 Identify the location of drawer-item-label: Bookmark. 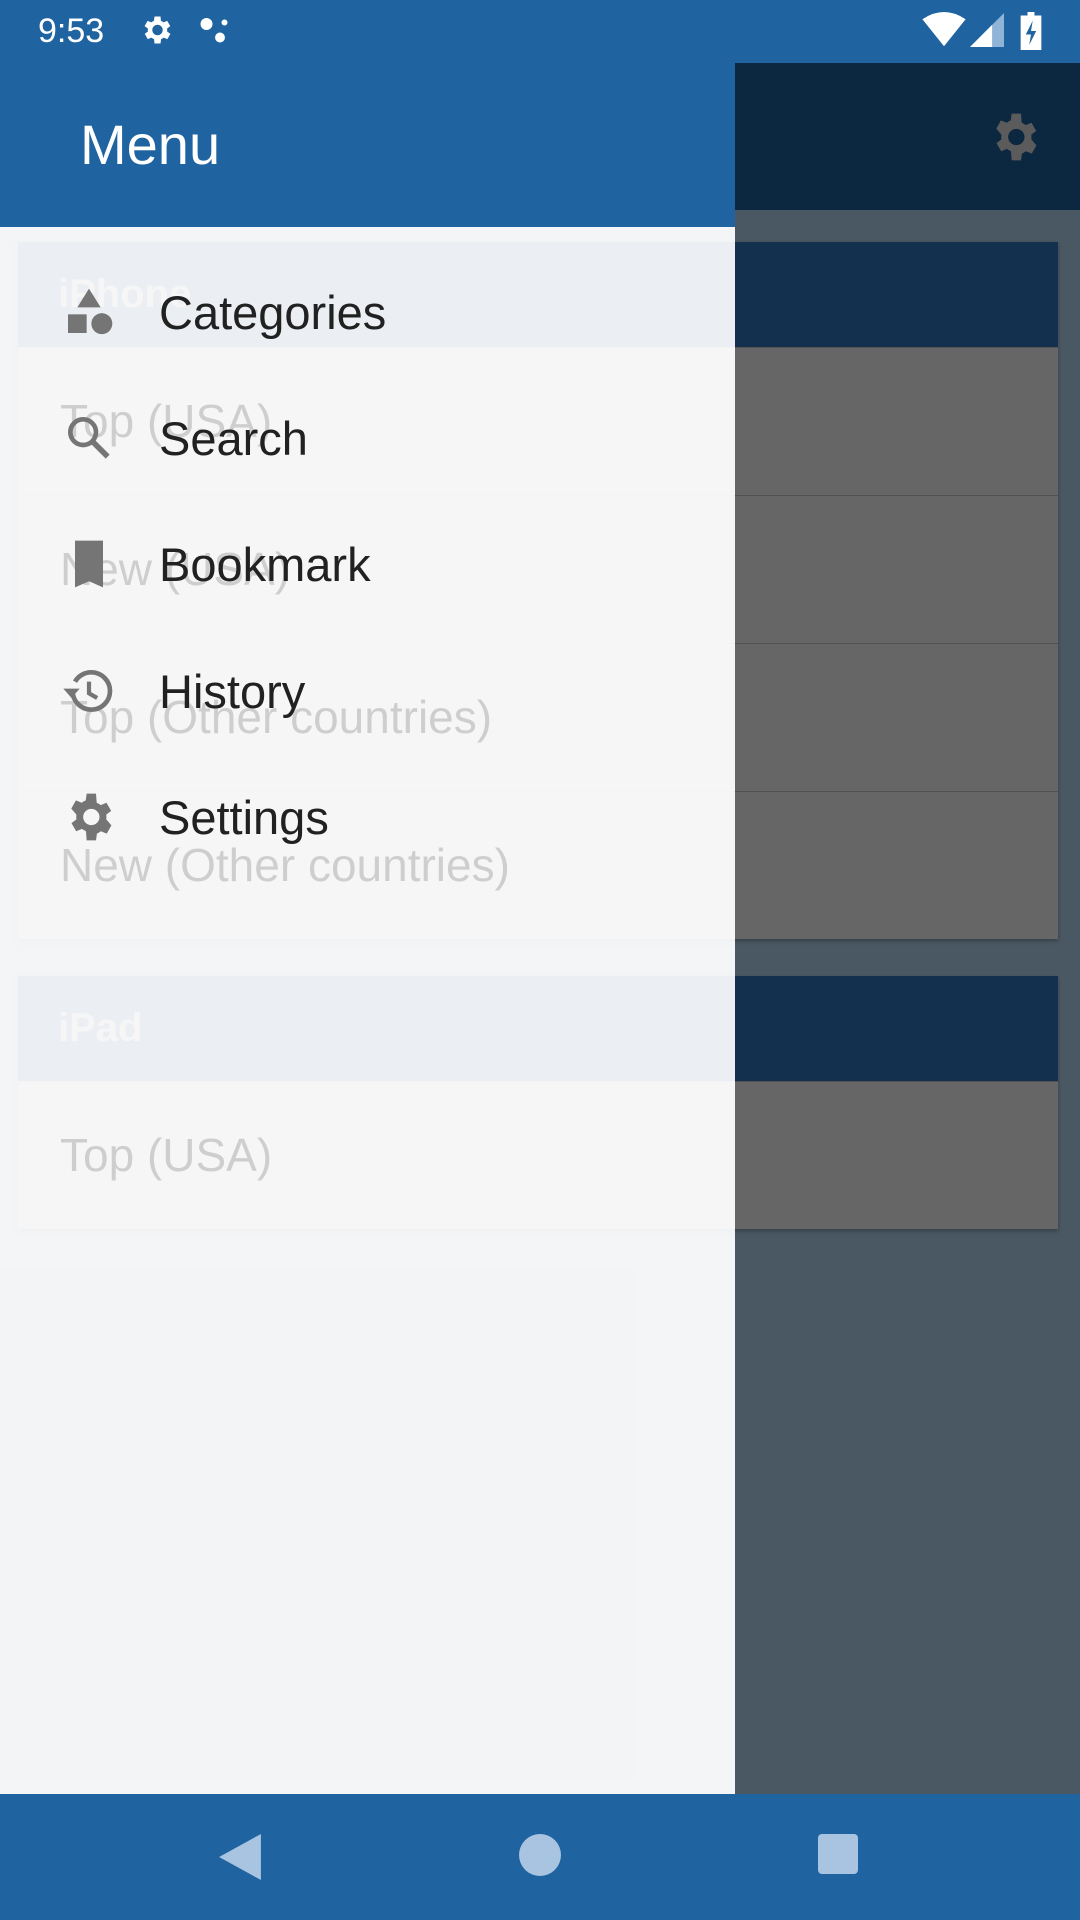
(265, 564).